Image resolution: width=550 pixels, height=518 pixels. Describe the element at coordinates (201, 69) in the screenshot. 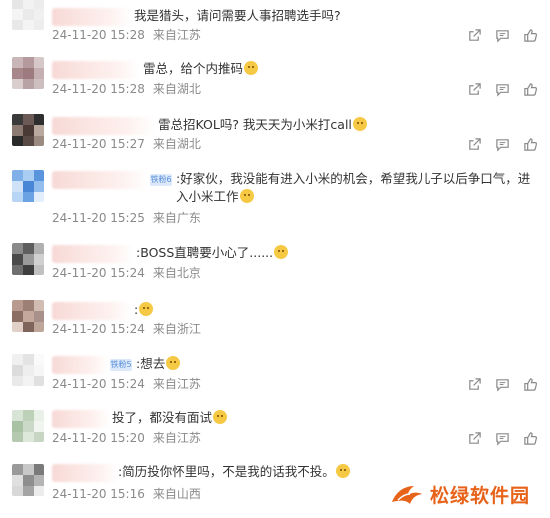

I see `comment-text: 雷总，给个内推码` at that location.